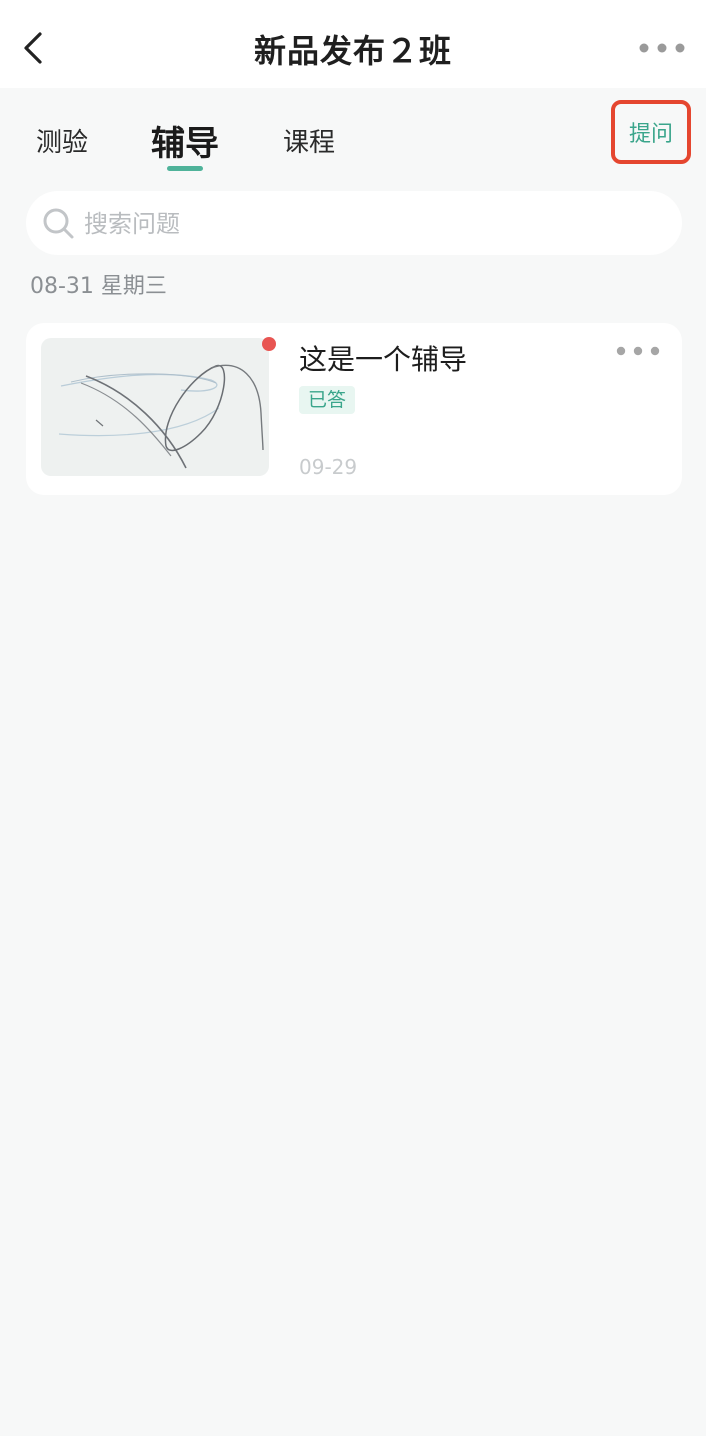  What do you see at coordinates (353, 140) in the screenshot?
I see `tab-bar: 测验 辅导 课程` at bounding box center [353, 140].